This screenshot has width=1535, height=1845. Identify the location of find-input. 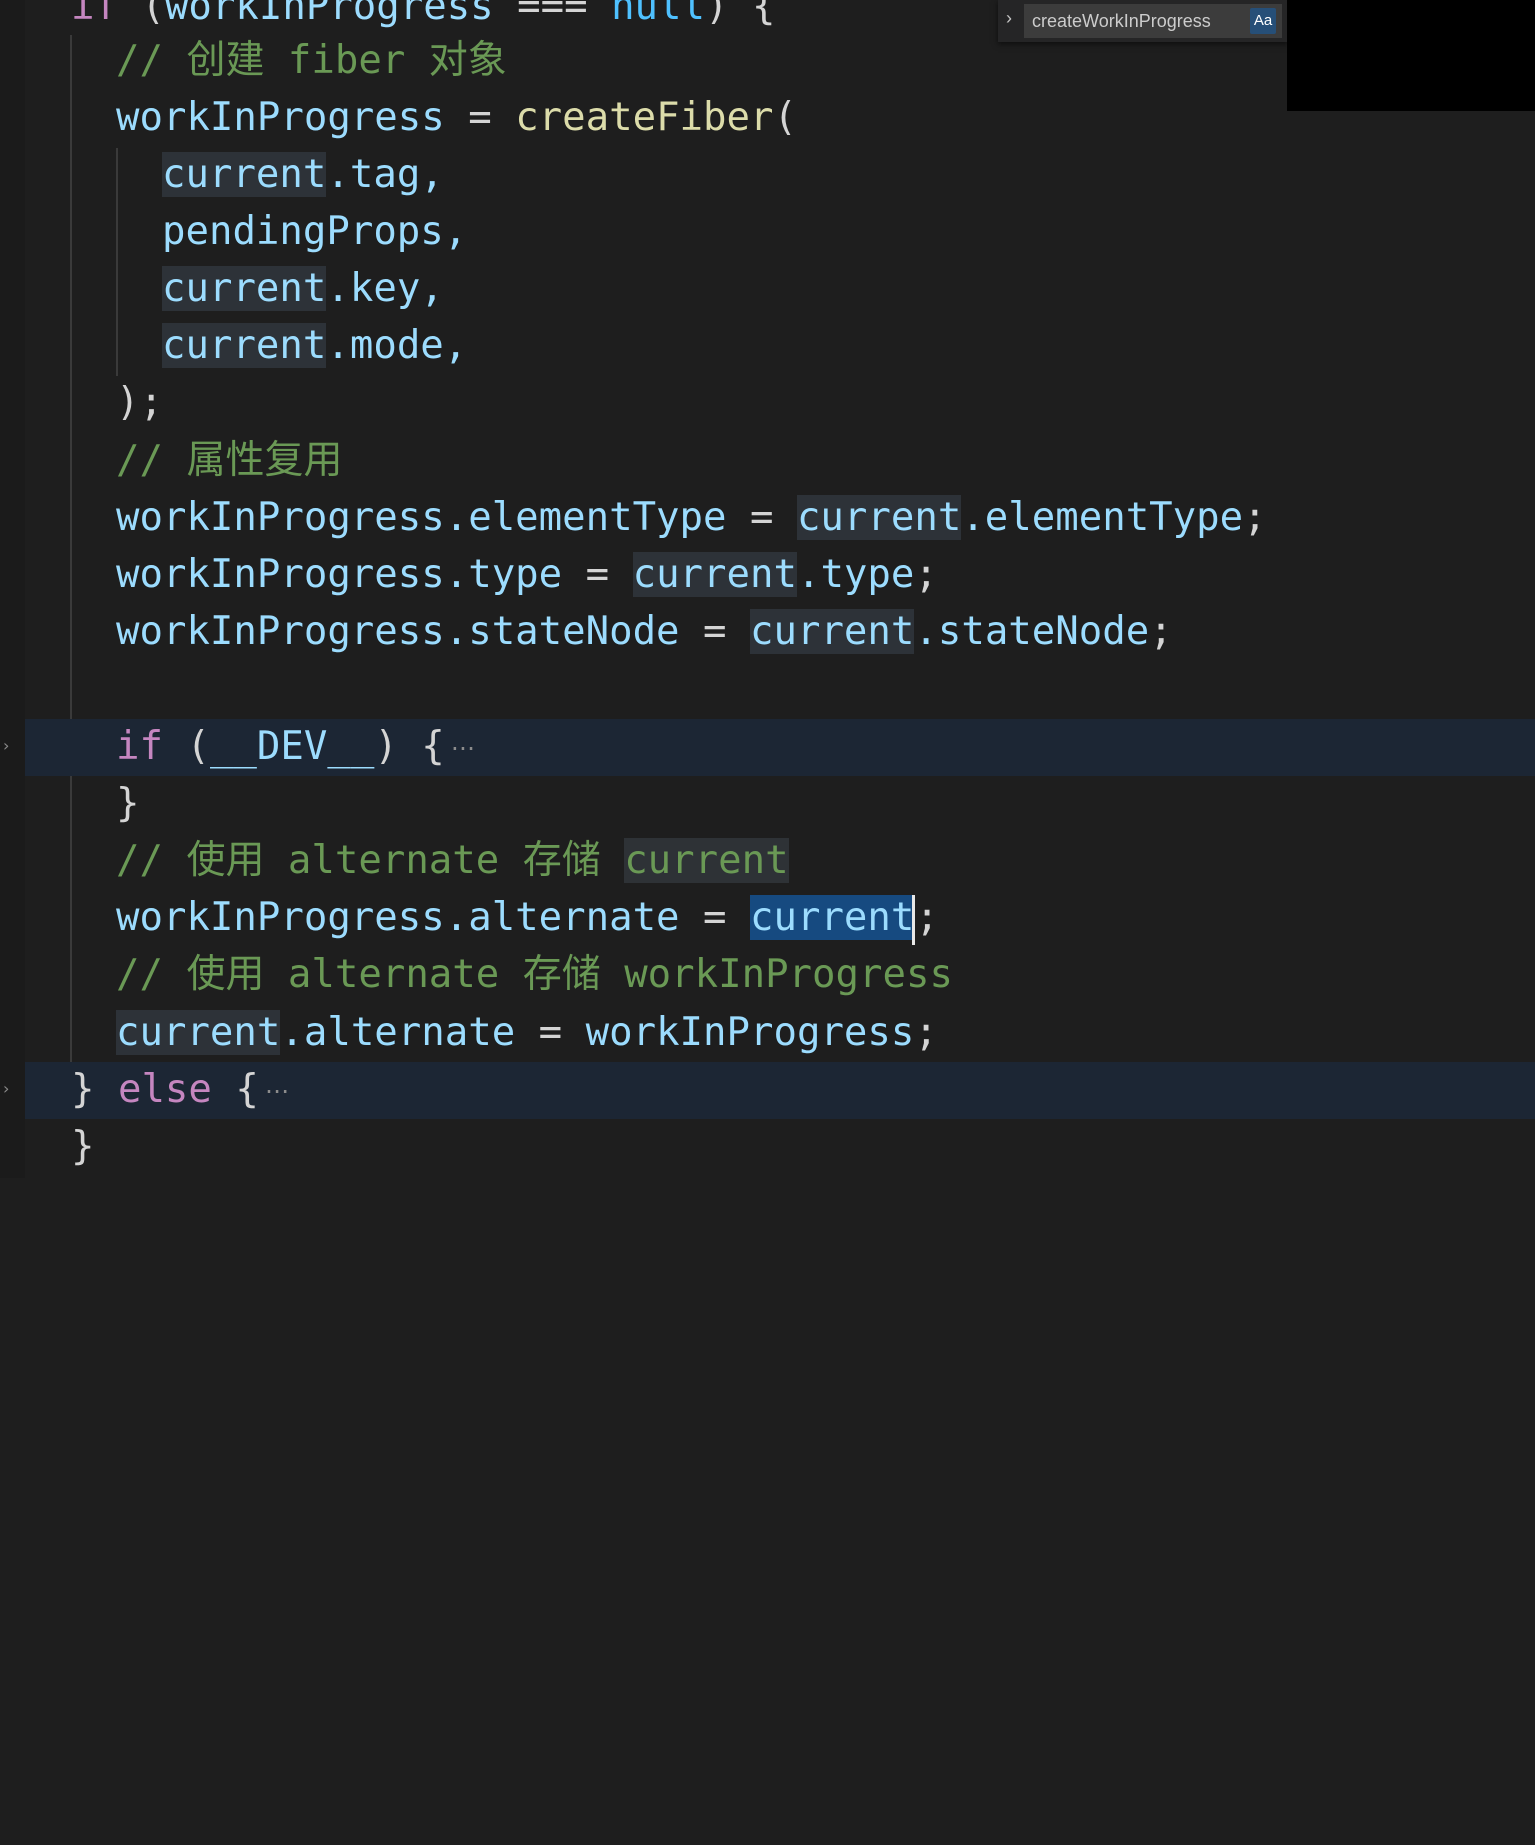
(1153, 21).